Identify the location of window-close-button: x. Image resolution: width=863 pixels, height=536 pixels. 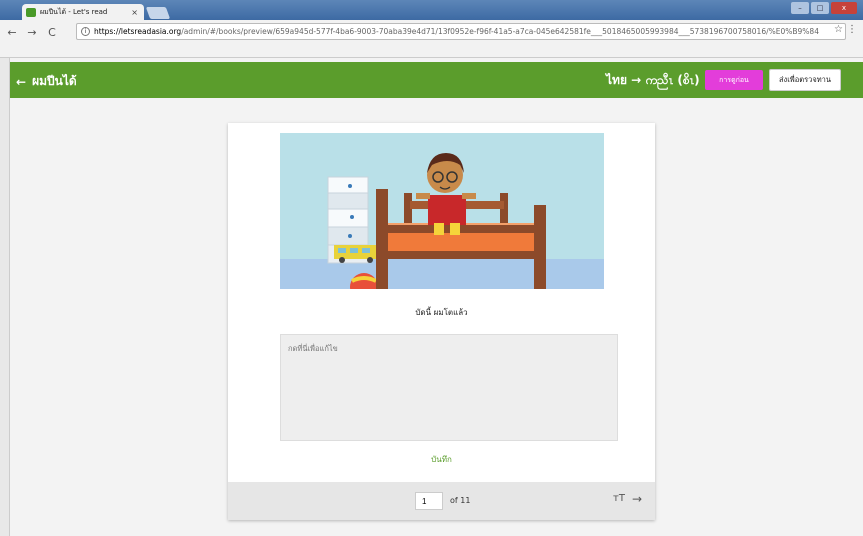
(844, 8).